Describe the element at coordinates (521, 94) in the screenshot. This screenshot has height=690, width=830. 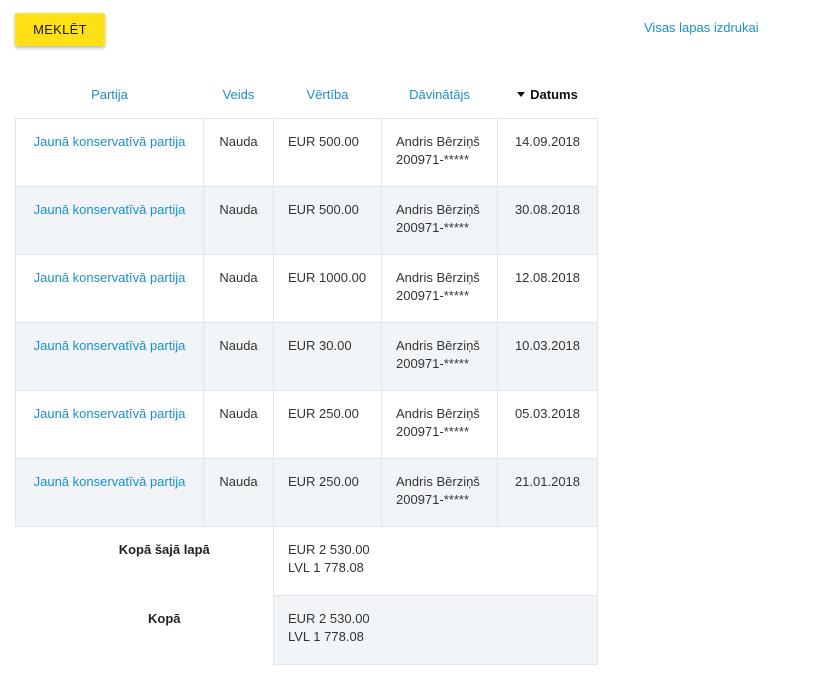
I see `sort-descending-icon` at that location.